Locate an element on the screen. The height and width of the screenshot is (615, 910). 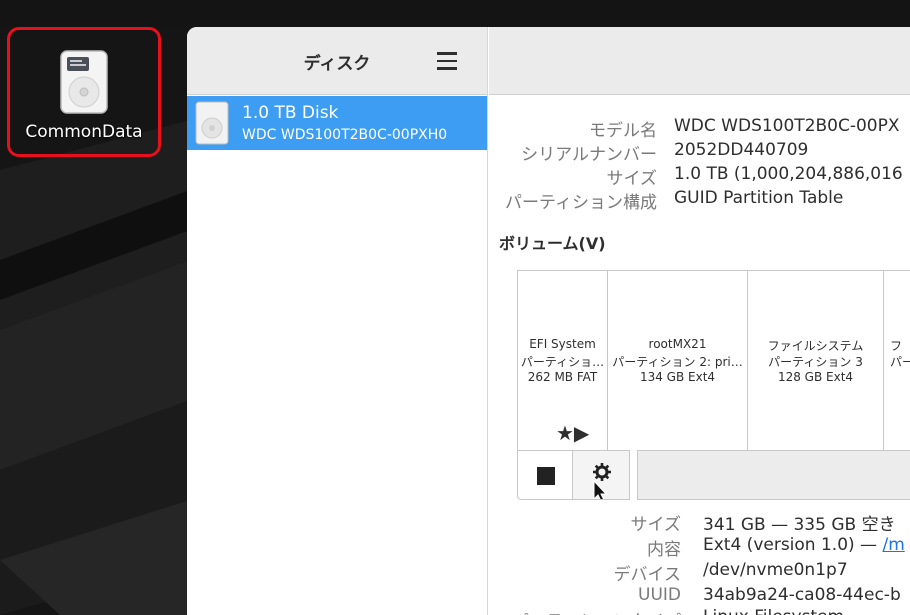
stop-button is located at coordinates (545, 475).